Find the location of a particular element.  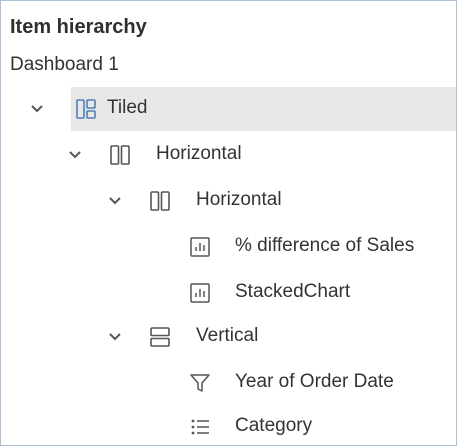

tree-item-label: Category is located at coordinates (274, 425).